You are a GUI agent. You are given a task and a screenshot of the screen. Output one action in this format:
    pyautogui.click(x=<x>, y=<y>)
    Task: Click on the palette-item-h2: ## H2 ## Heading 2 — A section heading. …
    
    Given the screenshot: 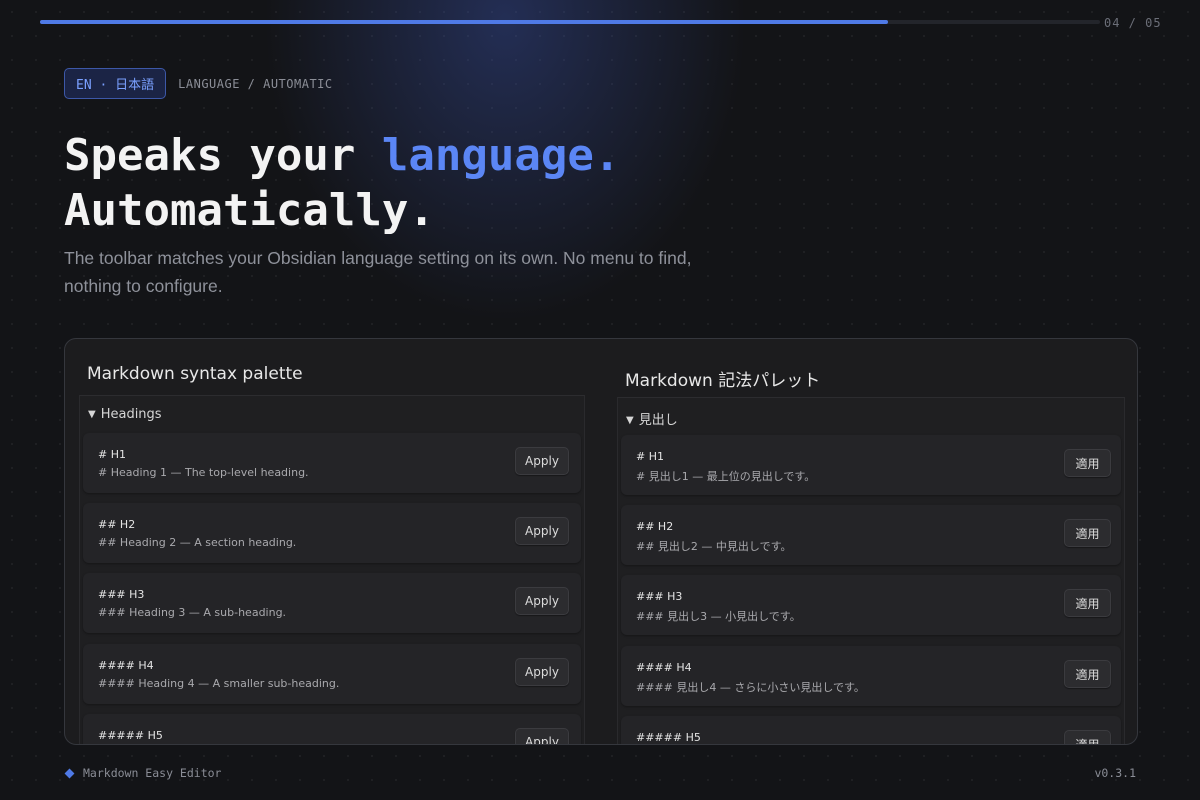 What is the action you would take?
    pyautogui.click(x=332, y=533)
    